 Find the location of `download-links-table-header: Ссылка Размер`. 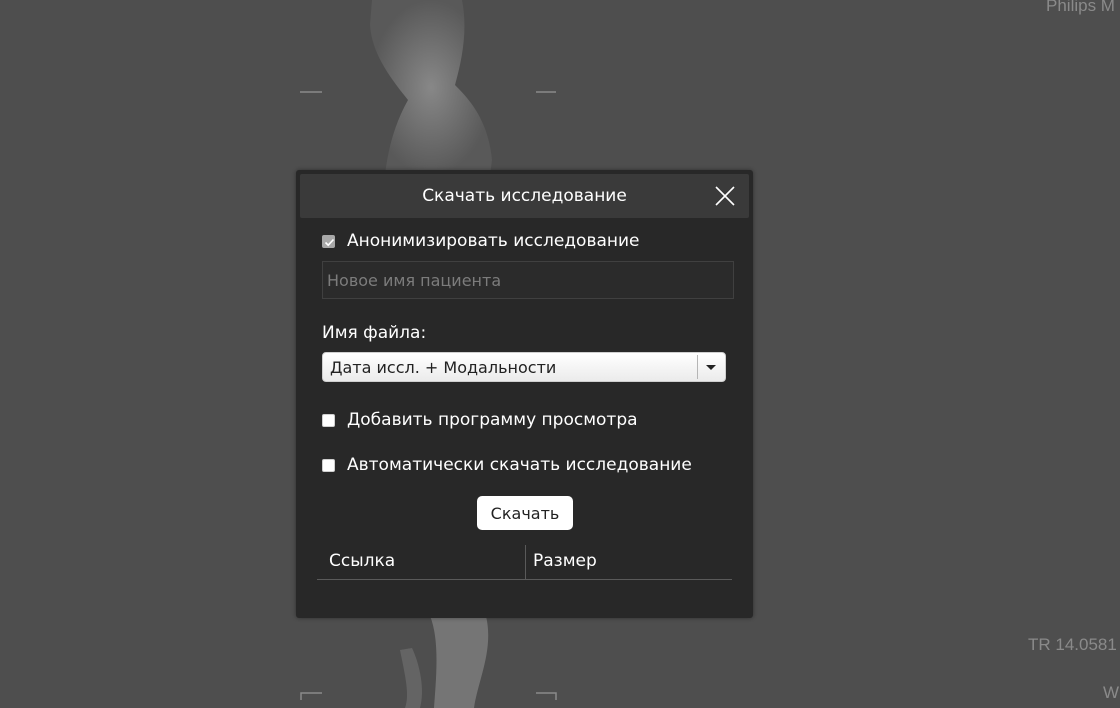

download-links-table-header: Ссылка Размер is located at coordinates (524, 562).